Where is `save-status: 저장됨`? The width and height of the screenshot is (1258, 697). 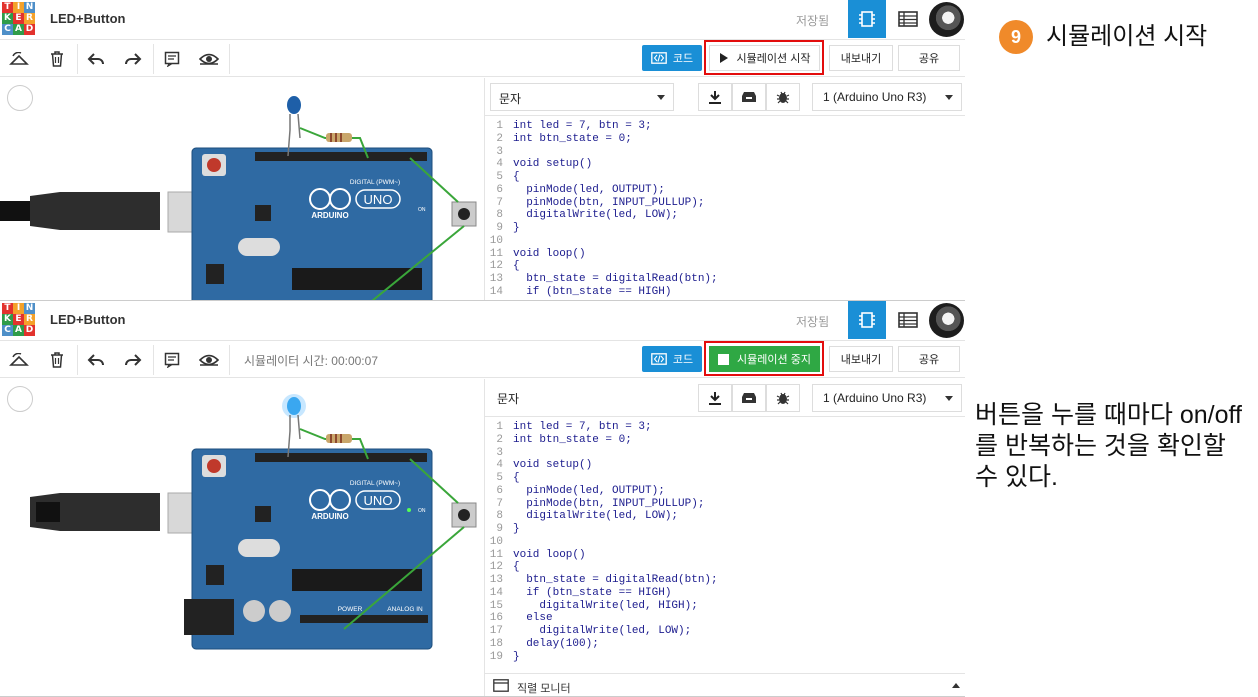
save-status: 저장됨 is located at coordinates (813, 21).